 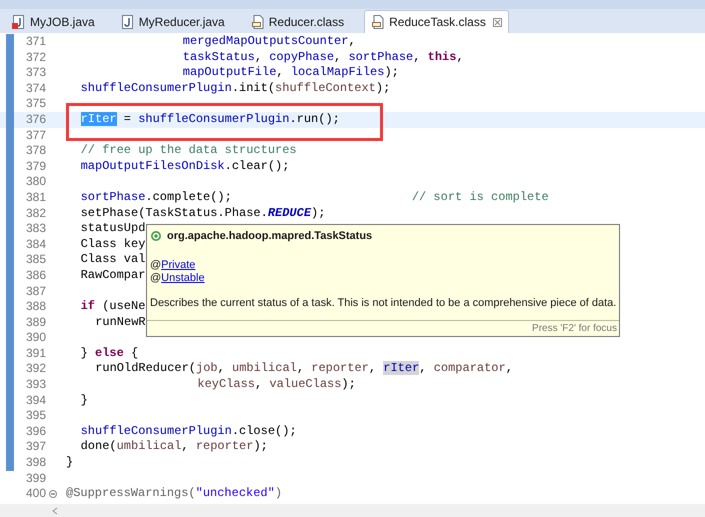 What do you see at coordinates (178, 265) in the screenshot?
I see `annotation-link: Private` at bounding box center [178, 265].